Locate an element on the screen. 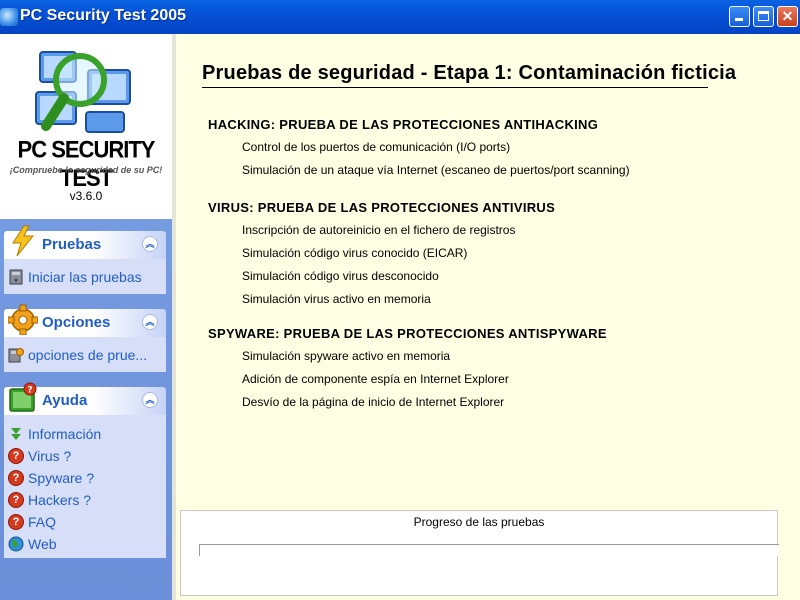  progress-panel: Progreso de las pruebas is located at coordinates (479, 553).